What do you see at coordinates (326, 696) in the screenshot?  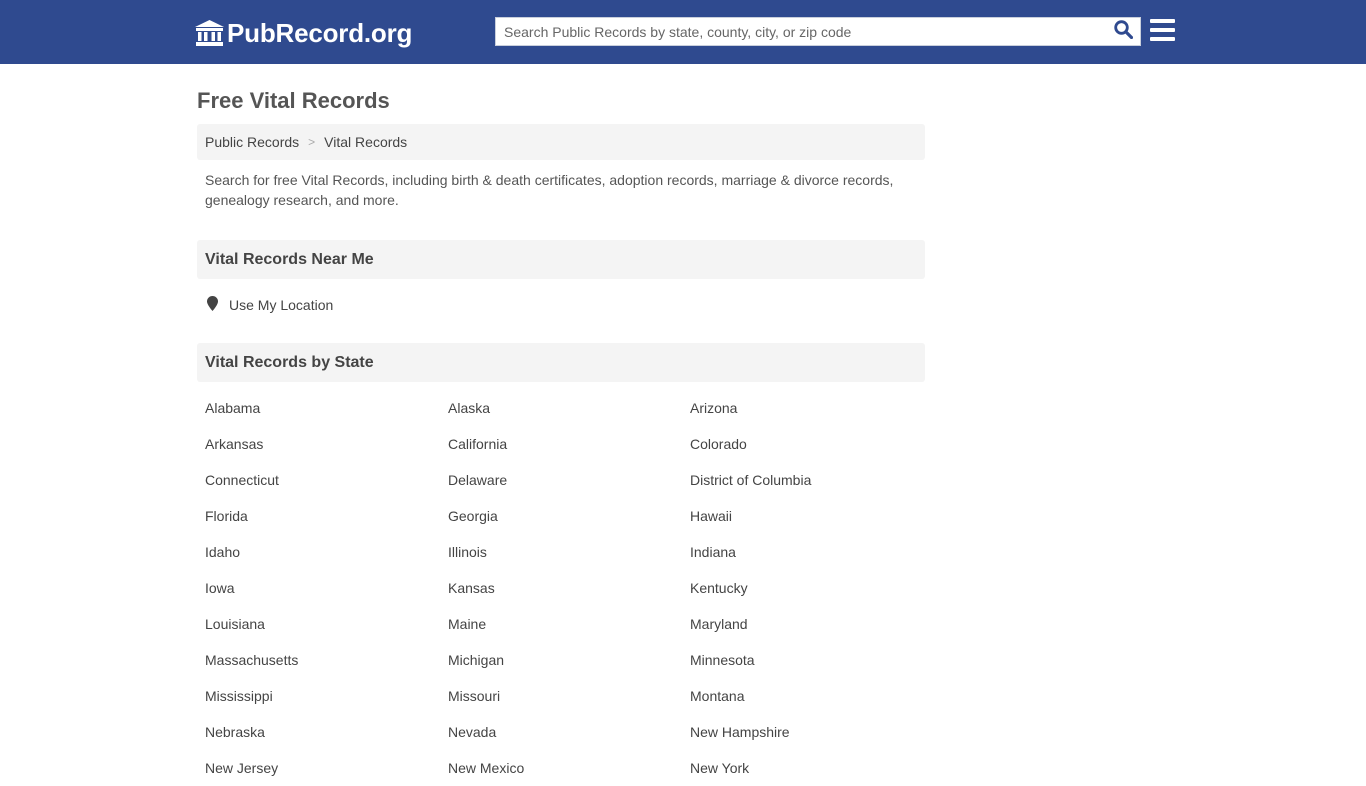 I see `state-link: Mississippi` at bounding box center [326, 696].